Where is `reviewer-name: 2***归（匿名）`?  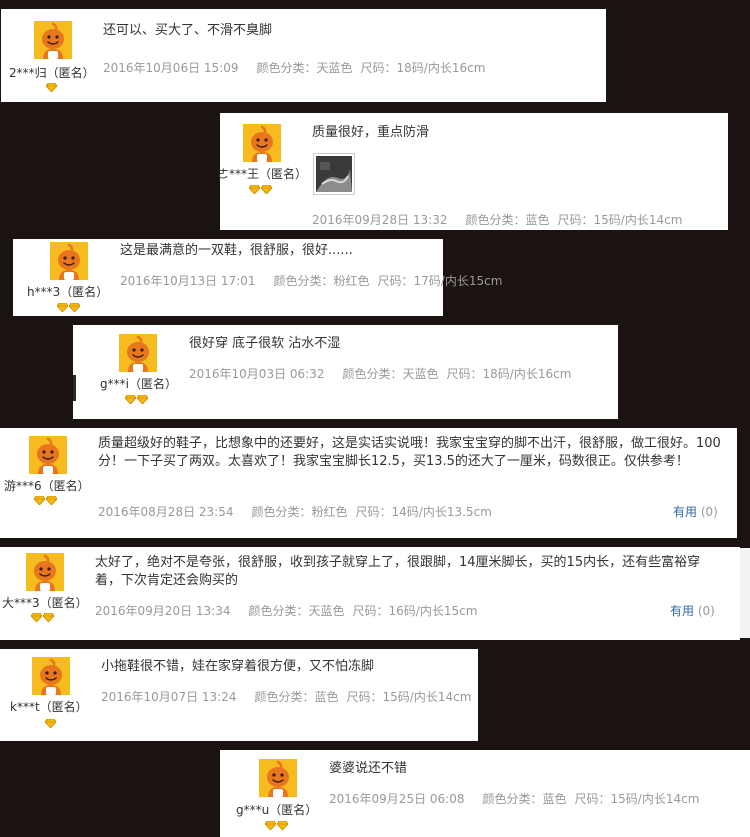 reviewer-name: 2***归（匿名） is located at coordinates (52, 73).